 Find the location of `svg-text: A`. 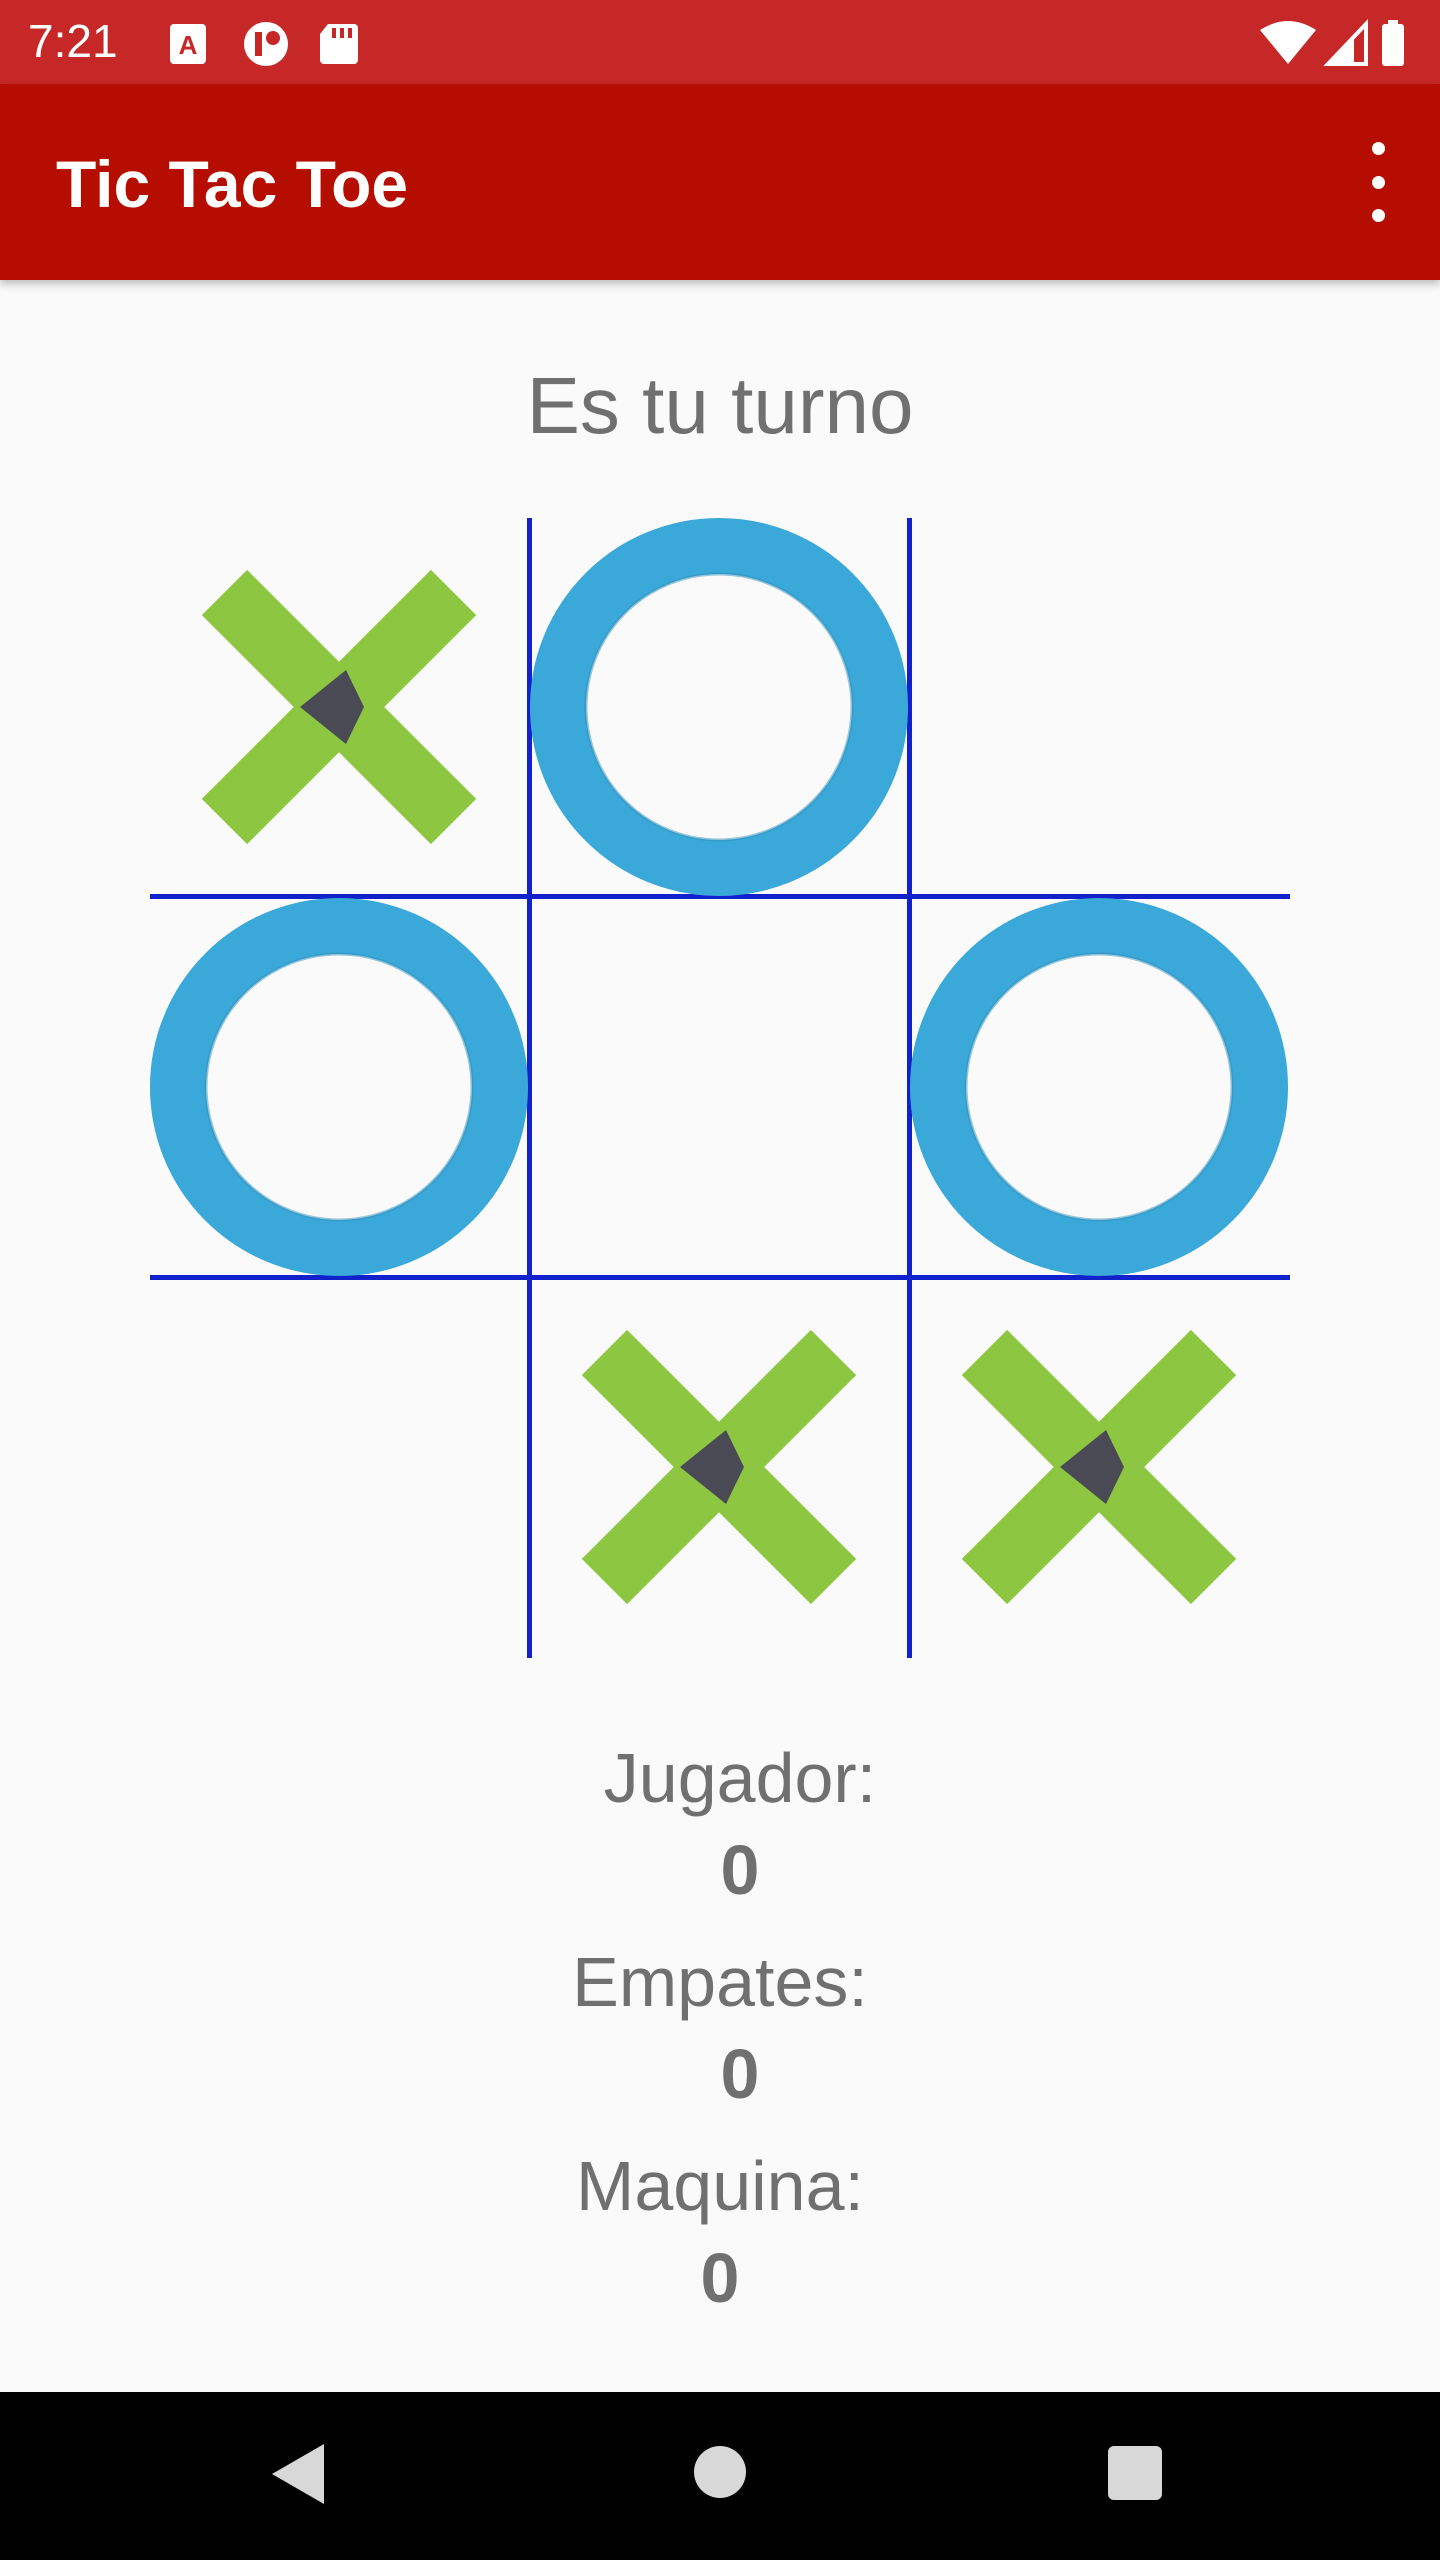

svg-text: A is located at coordinates (188, 45).